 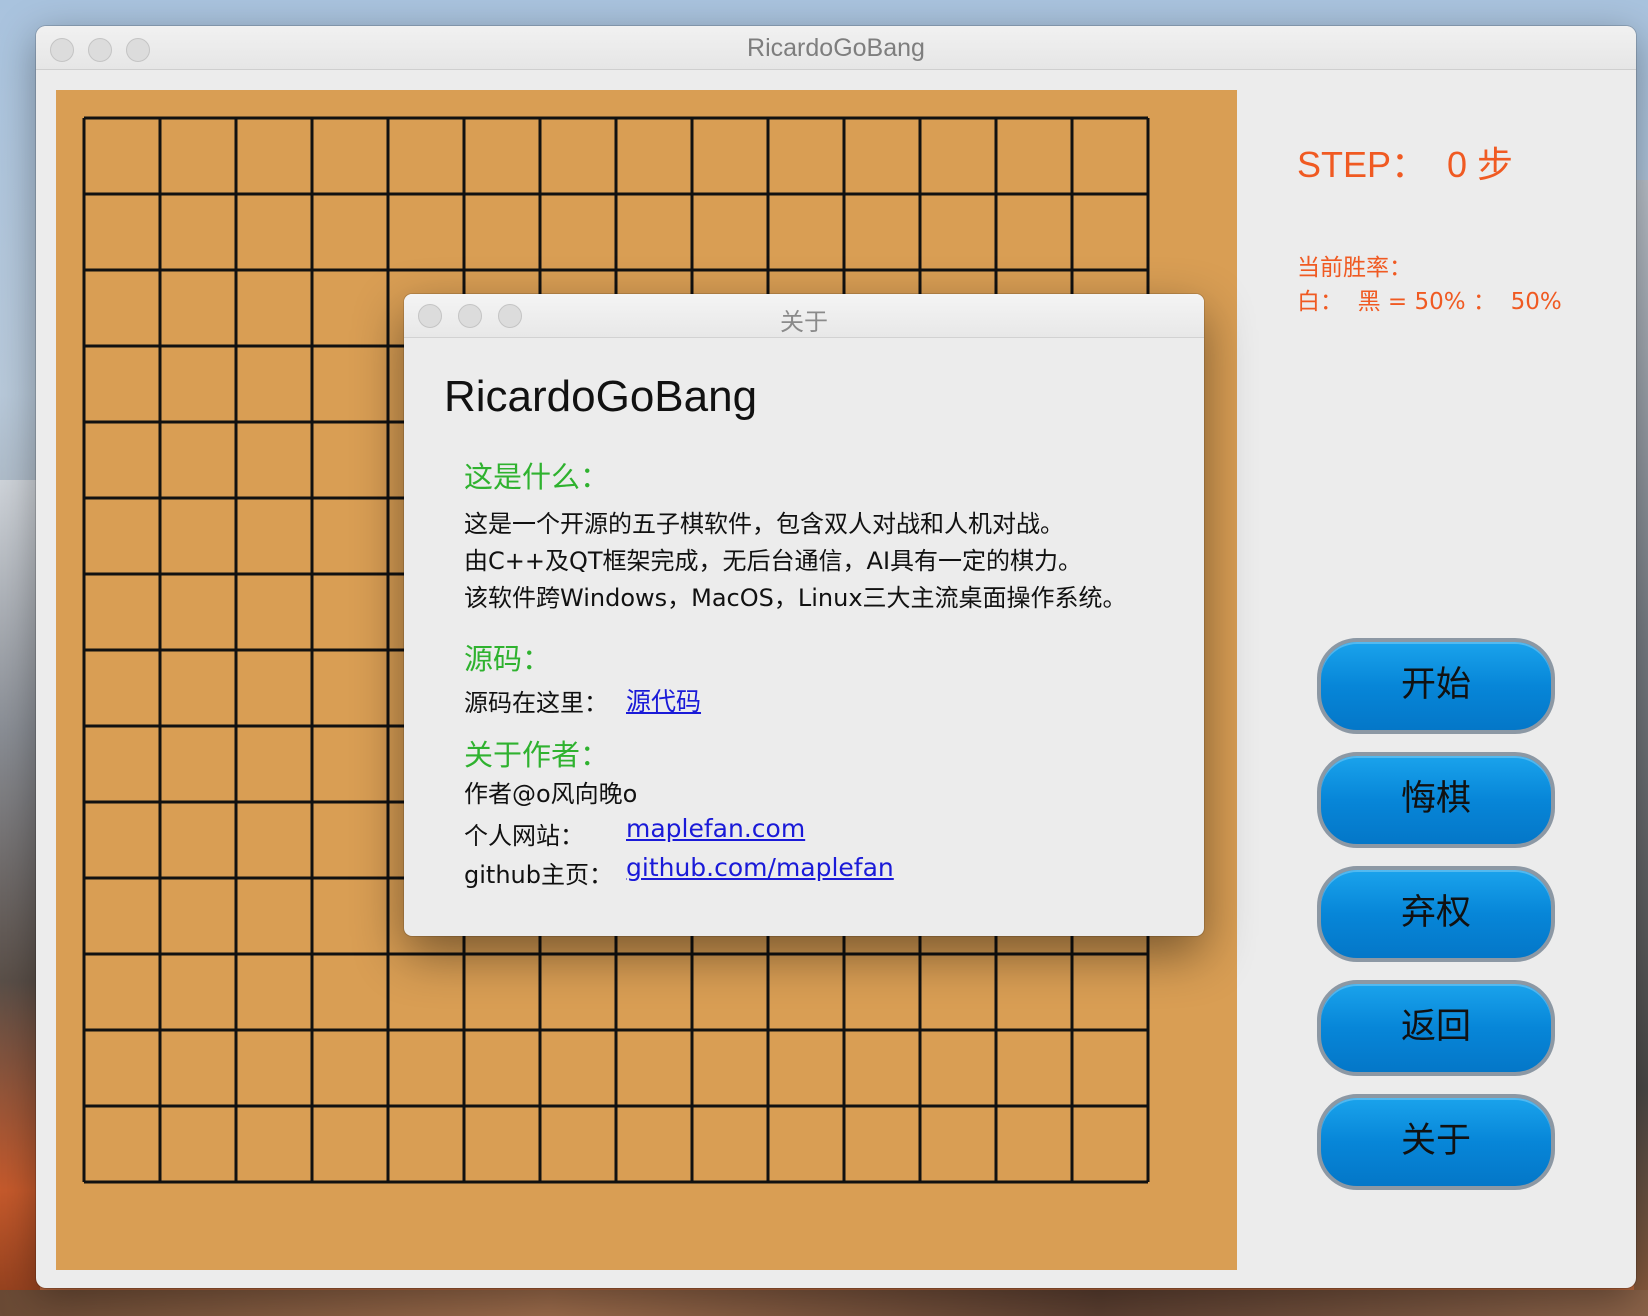 What do you see at coordinates (536, 703) in the screenshot?
I see `source-label: 源码在这里：` at bounding box center [536, 703].